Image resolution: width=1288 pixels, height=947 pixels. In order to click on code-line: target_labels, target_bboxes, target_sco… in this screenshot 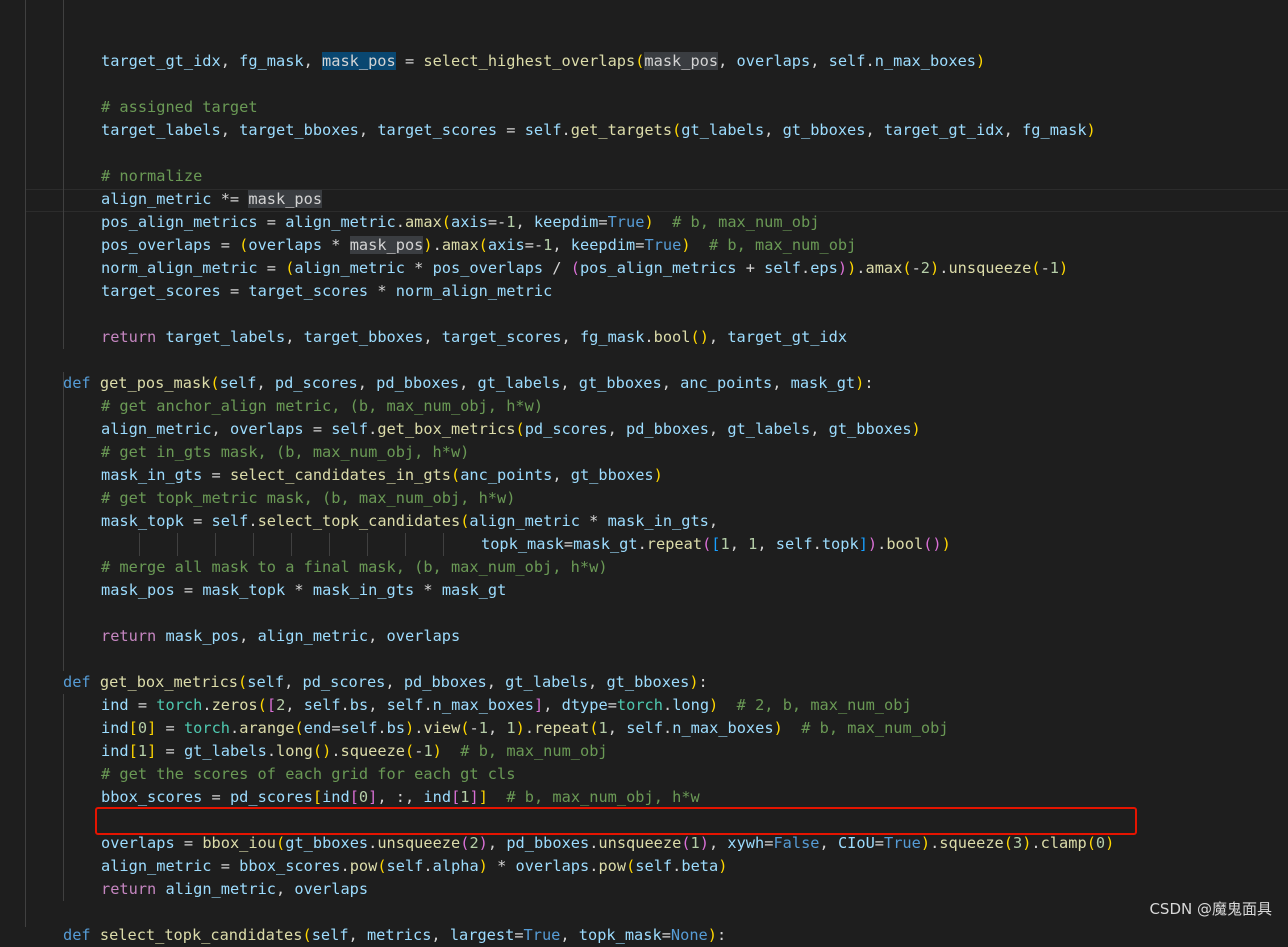, I will do `click(598, 130)`.